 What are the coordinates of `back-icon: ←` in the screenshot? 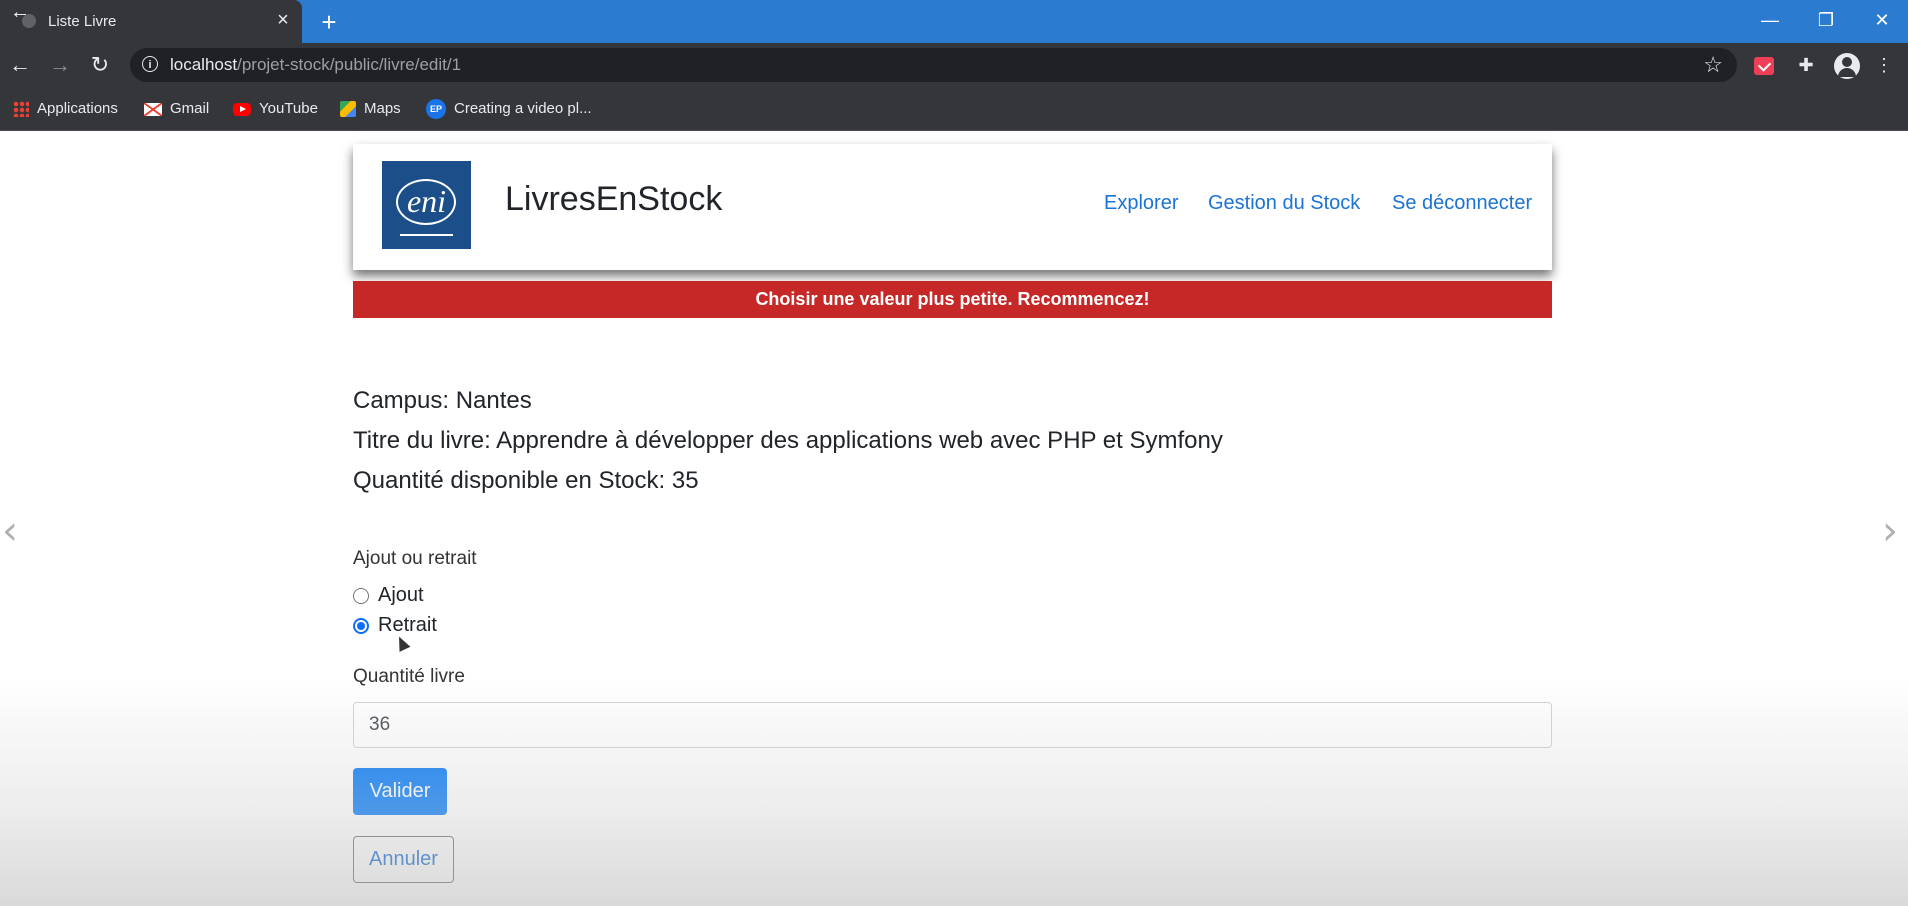 It's located at (20, 65).